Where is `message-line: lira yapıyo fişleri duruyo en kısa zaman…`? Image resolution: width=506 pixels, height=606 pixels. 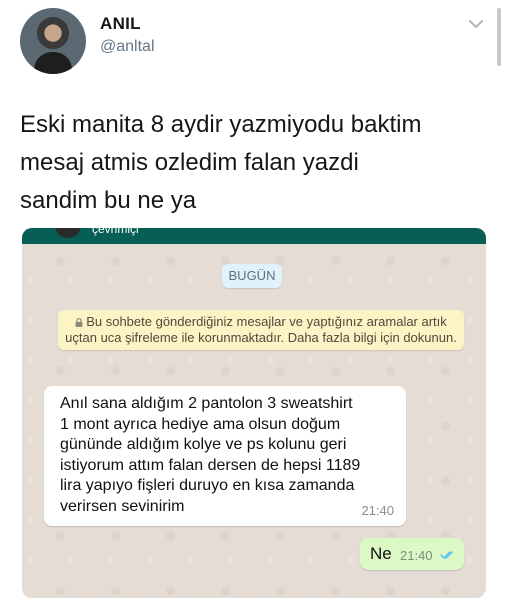
message-line: lira yapıyo fişleri duruyo en kısa zaman… is located at coordinates (207, 485).